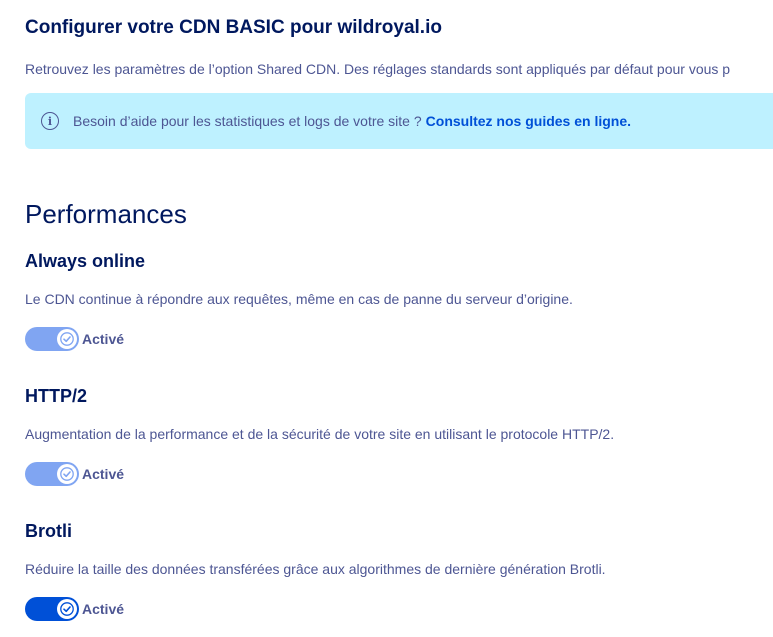 The image size is (773, 637). I want to click on feature-title: Always online, so click(85, 261).